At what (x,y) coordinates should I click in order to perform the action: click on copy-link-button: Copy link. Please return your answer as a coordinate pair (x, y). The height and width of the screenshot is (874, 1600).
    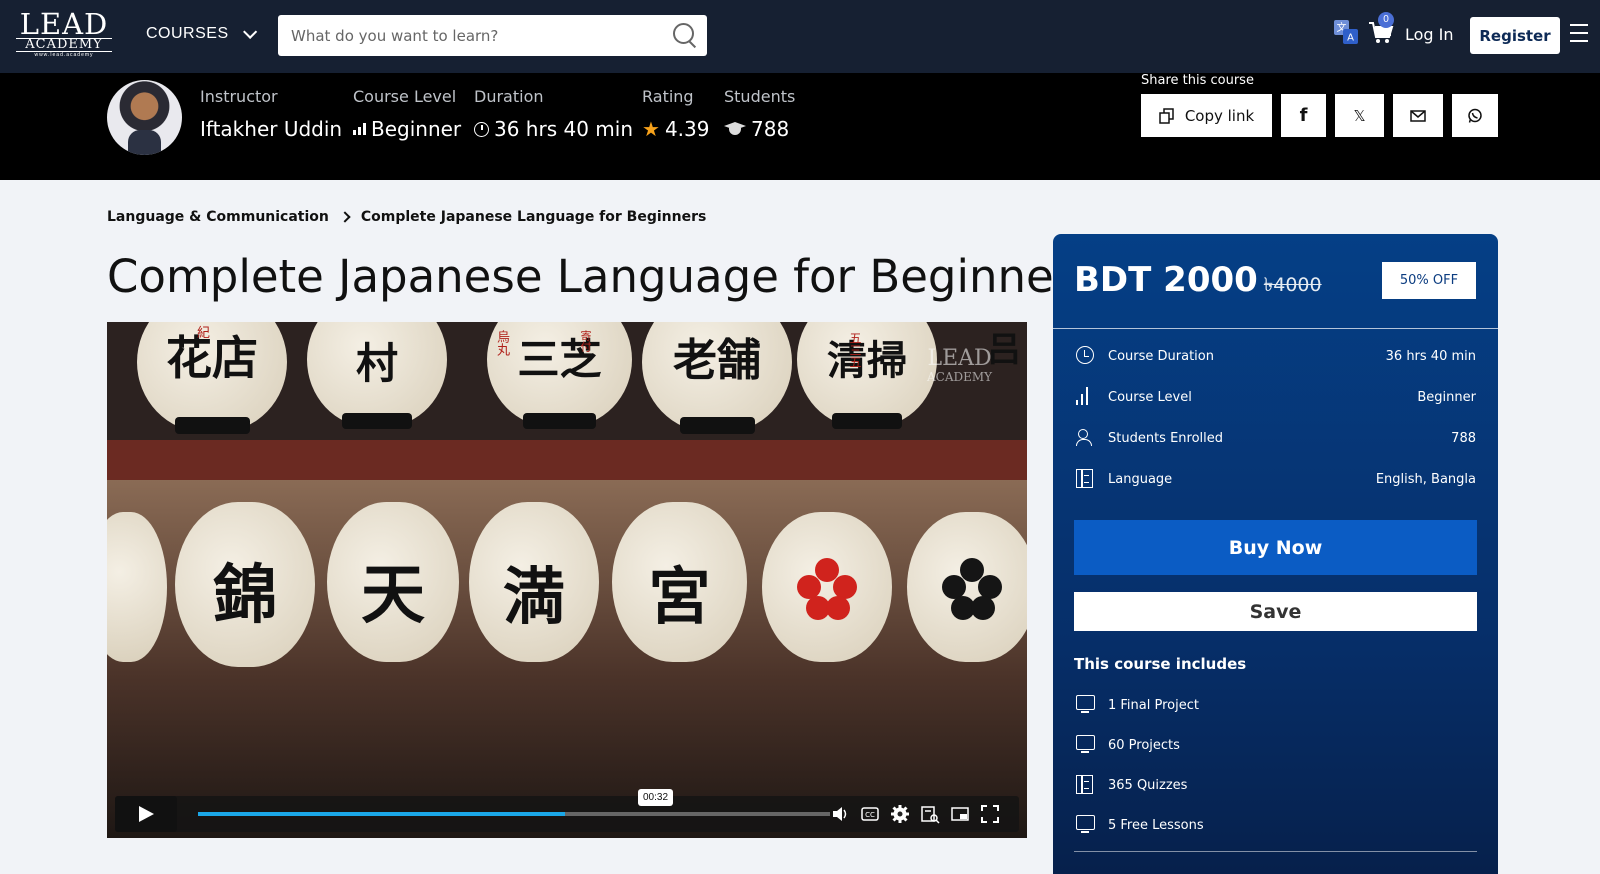
    Looking at the image, I should click on (1206, 115).